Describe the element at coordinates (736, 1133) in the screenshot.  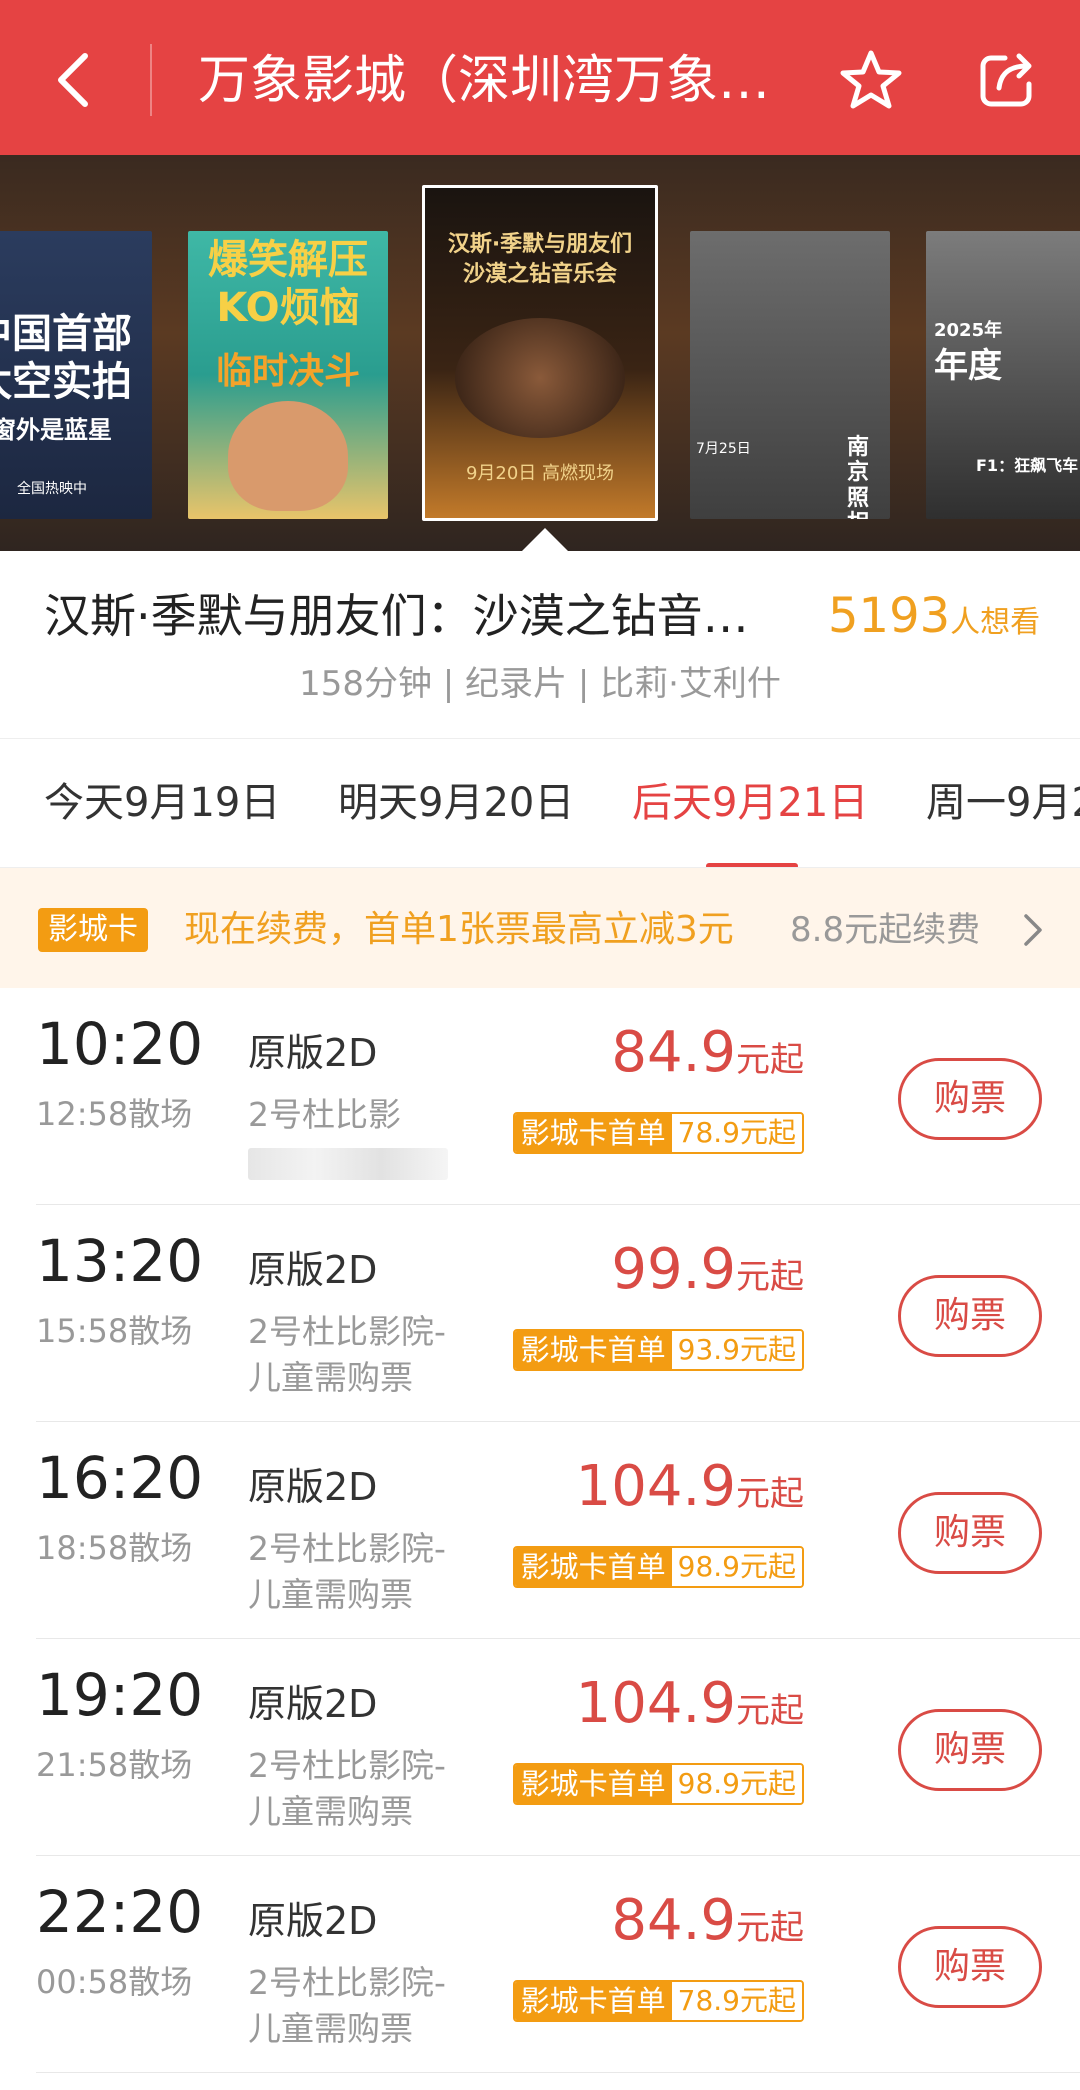
I see `card-price-value: 78.9元起` at that location.